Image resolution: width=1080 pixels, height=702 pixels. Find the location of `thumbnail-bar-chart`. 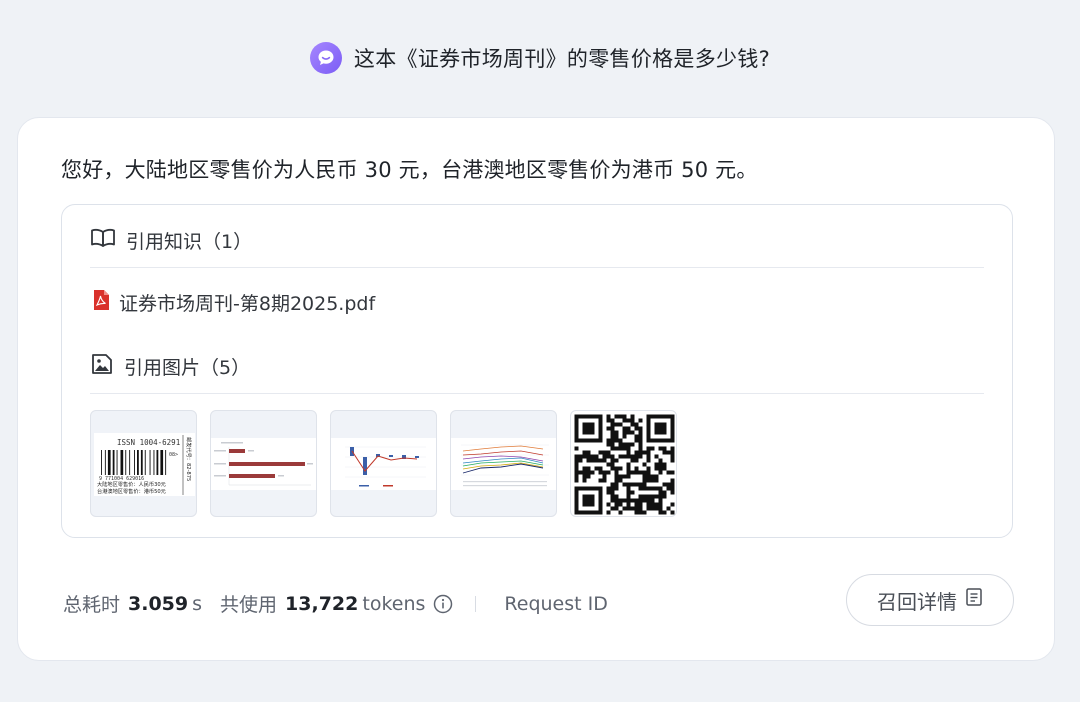

thumbnail-bar-chart is located at coordinates (263, 463).